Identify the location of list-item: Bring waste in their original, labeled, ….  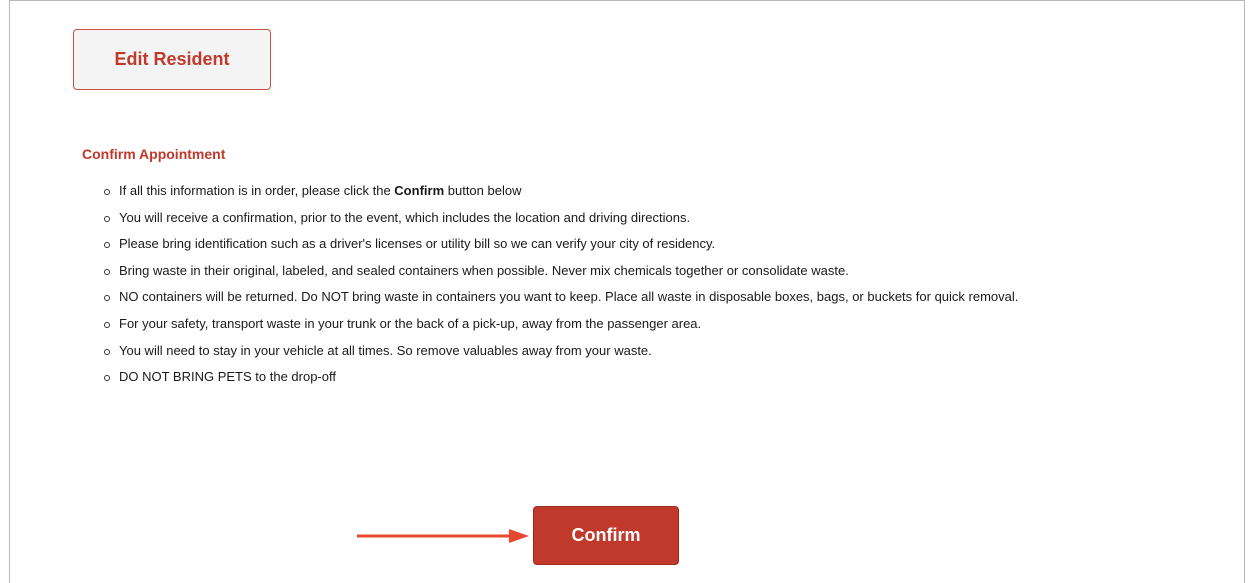
(659, 271).